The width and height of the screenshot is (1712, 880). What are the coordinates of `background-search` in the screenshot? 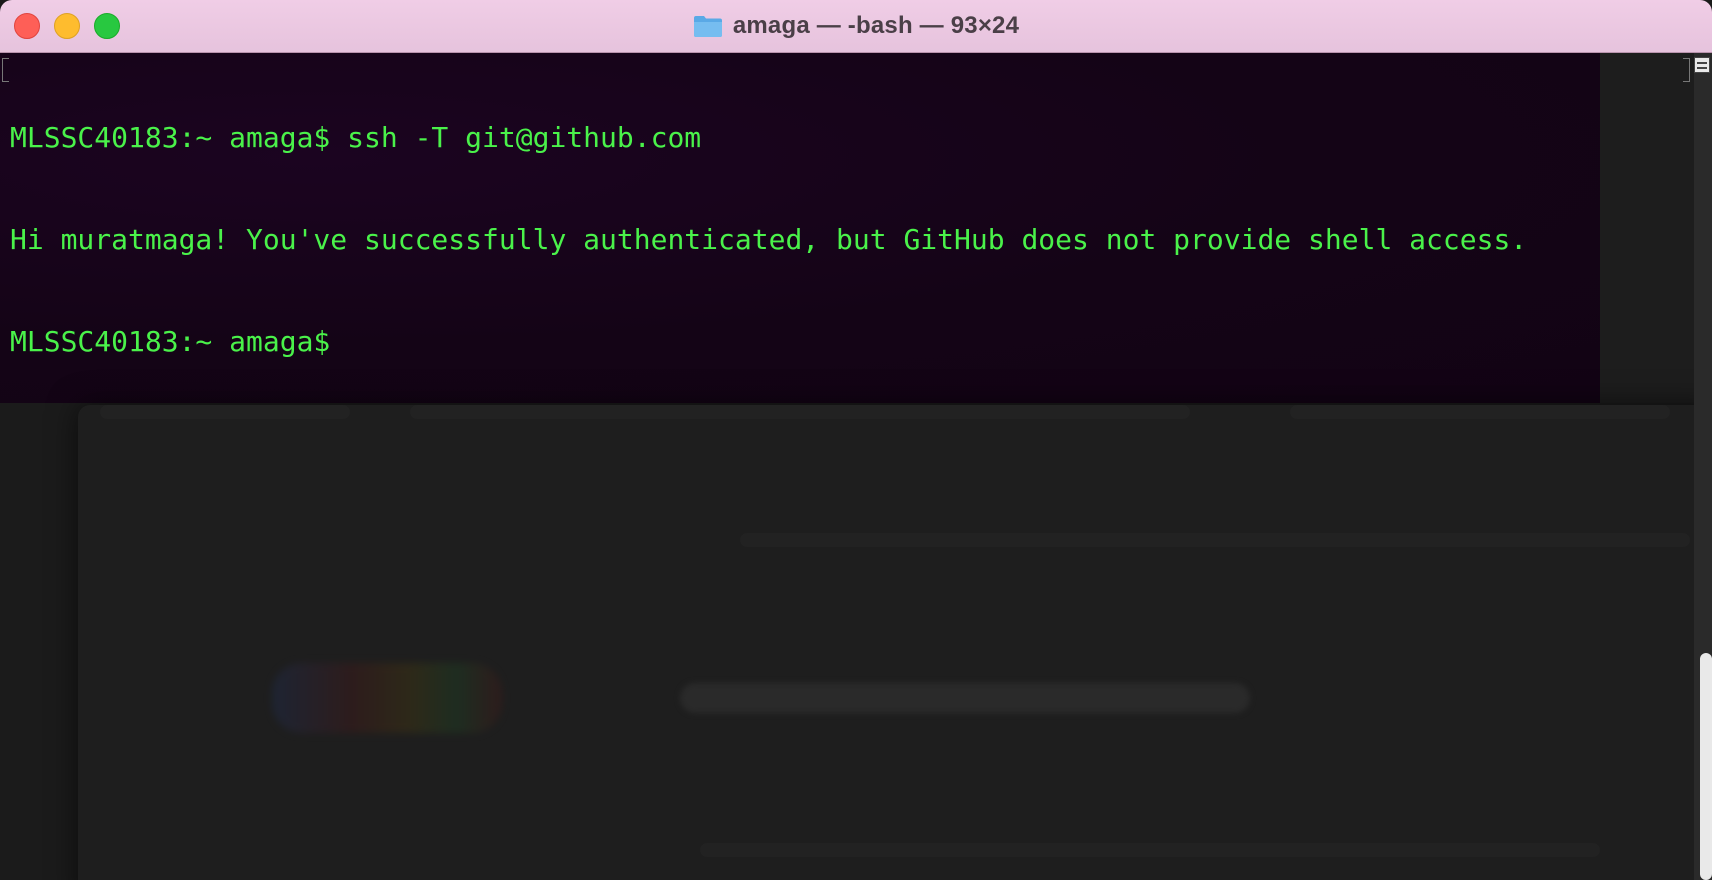 It's located at (965, 698).